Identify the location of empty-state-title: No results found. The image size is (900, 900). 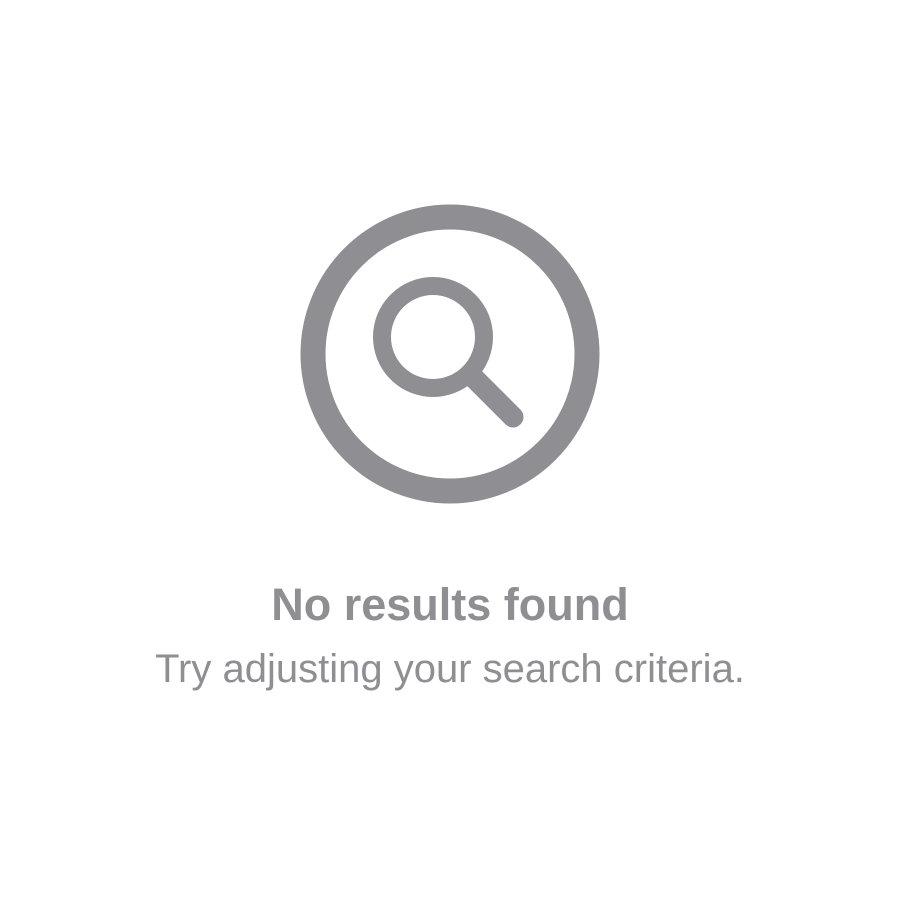
(450, 604).